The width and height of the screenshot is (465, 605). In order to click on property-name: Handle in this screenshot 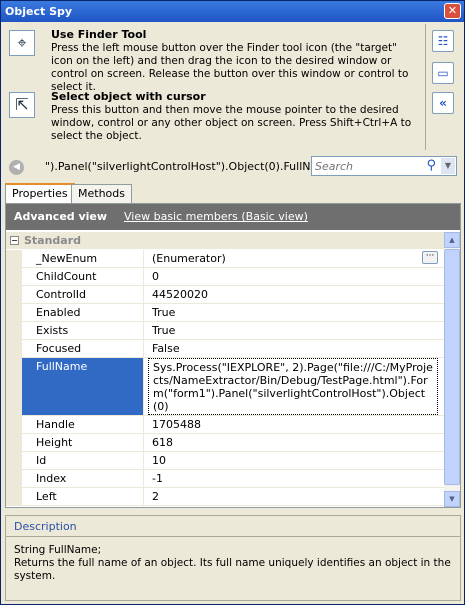, I will do `click(83, 424)`.